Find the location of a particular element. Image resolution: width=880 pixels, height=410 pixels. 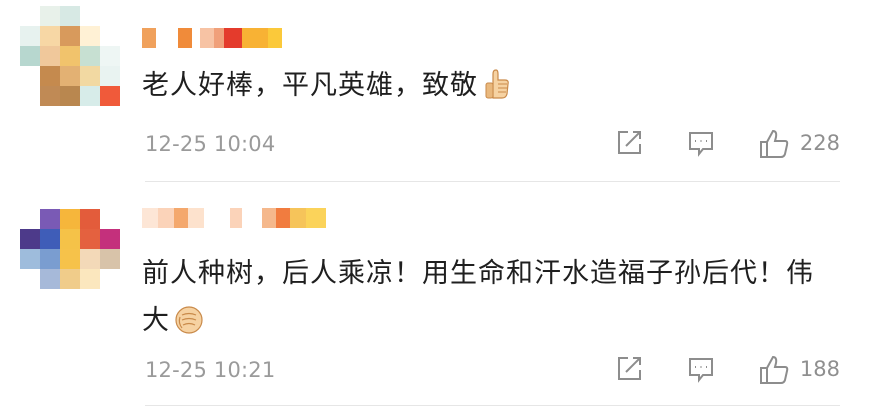

timestamp: 12-25 10:04 is located at coordinates (210, 144).